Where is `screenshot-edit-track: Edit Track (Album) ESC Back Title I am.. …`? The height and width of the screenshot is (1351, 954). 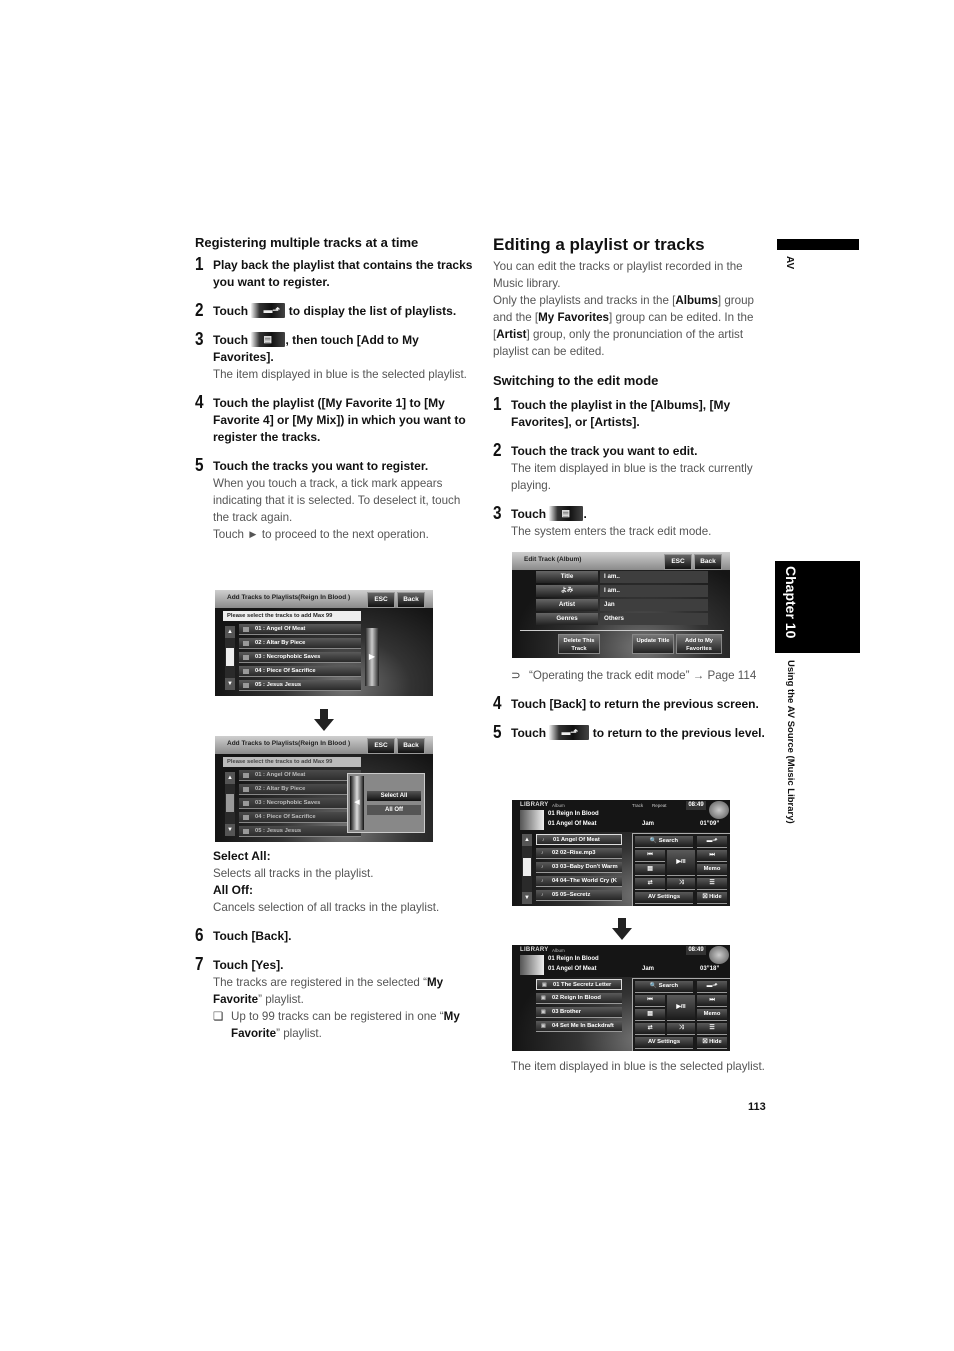 screenshot-edit-track: Edit Track (Album) ESC Back Title I am.. … is located at coordinates (621, 605).